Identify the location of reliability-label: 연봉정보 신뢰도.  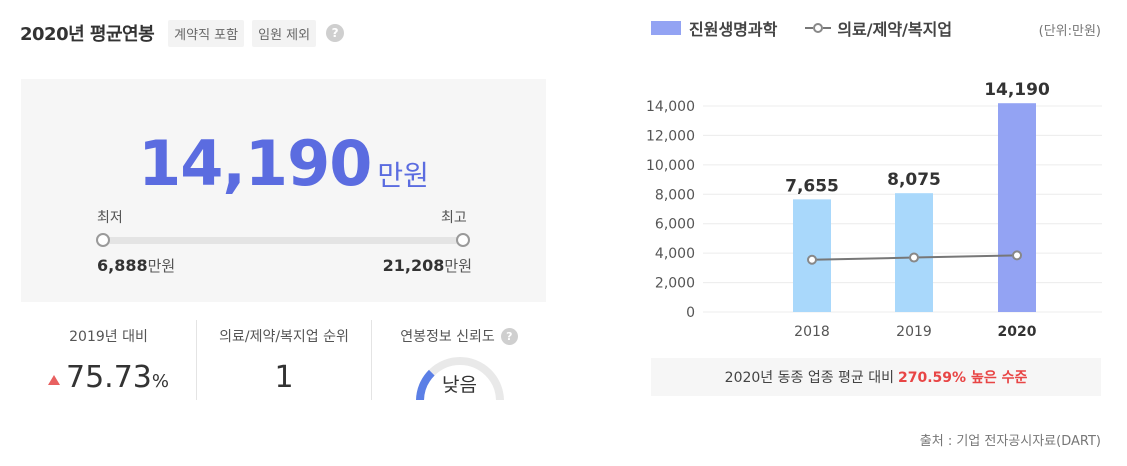
(447, 337).